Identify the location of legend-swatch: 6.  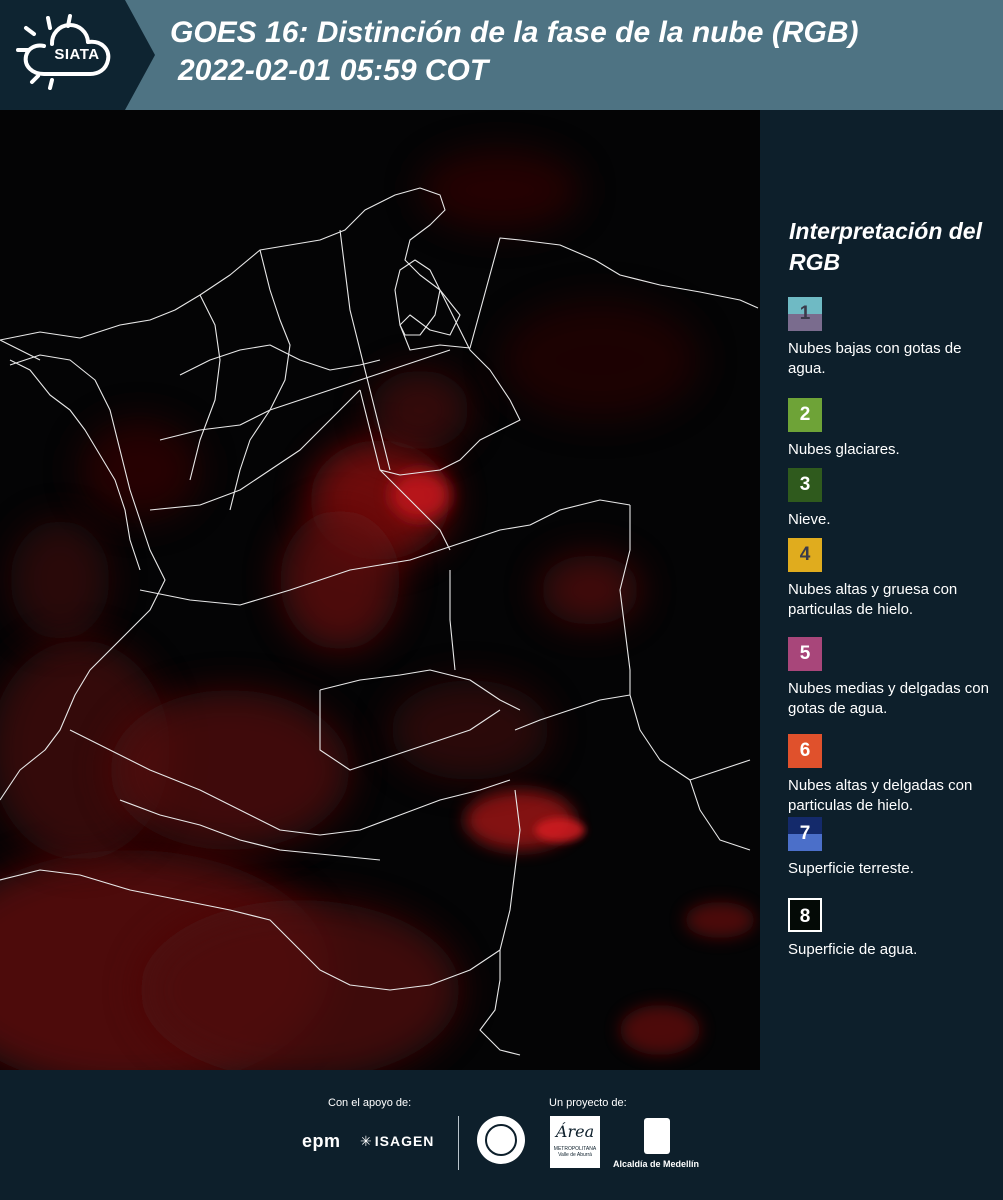
(805, 751).